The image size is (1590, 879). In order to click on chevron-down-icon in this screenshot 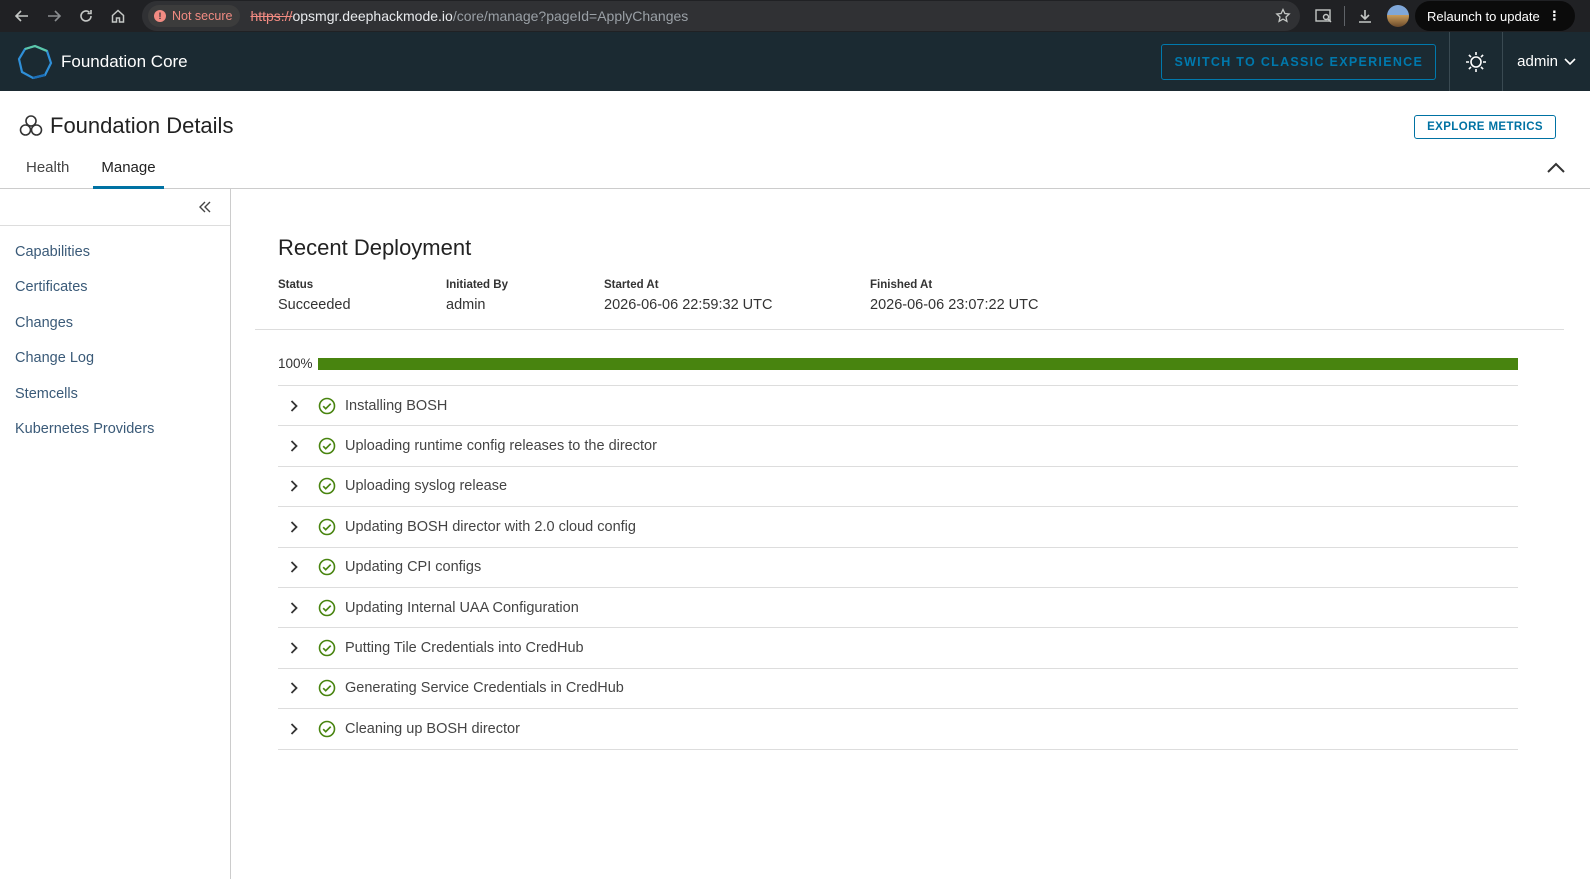, I will do `click(1570, 61)`.